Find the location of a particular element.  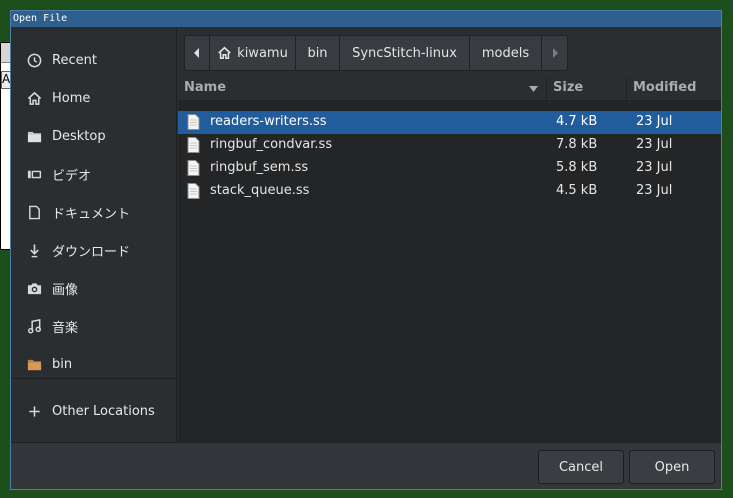

sidebar-item-label: ダウンロード is located at coordinates (91, 252).